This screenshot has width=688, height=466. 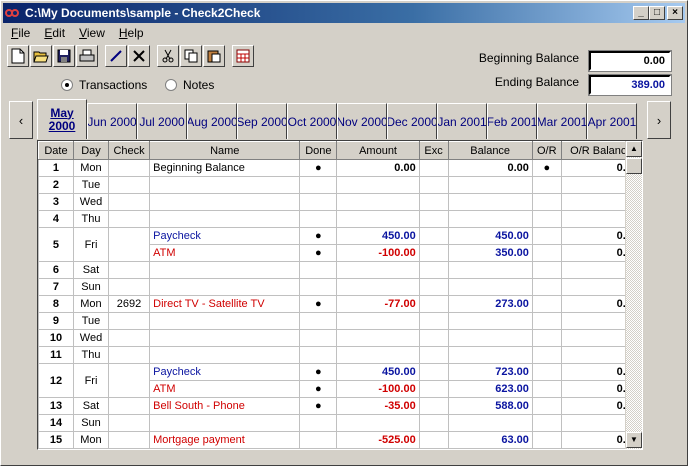 I want to click on balance-cell: 63.00, so click(x=490, y=440).